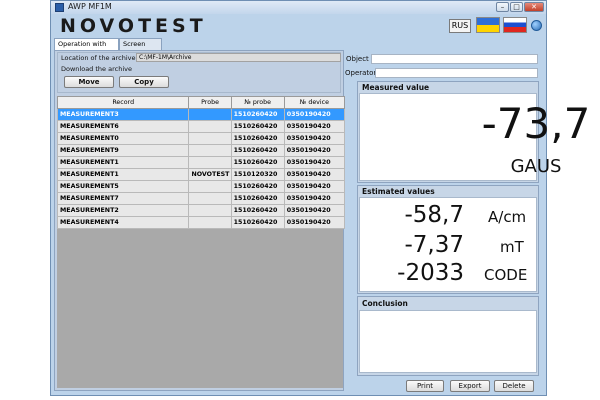 Image resolution: width=600 pixels, height=400 pixels. What do you see at coordinates (90, 6) in the screenshot?
I see `window-title: AWP MF1M` at bounding box center [90, 6].